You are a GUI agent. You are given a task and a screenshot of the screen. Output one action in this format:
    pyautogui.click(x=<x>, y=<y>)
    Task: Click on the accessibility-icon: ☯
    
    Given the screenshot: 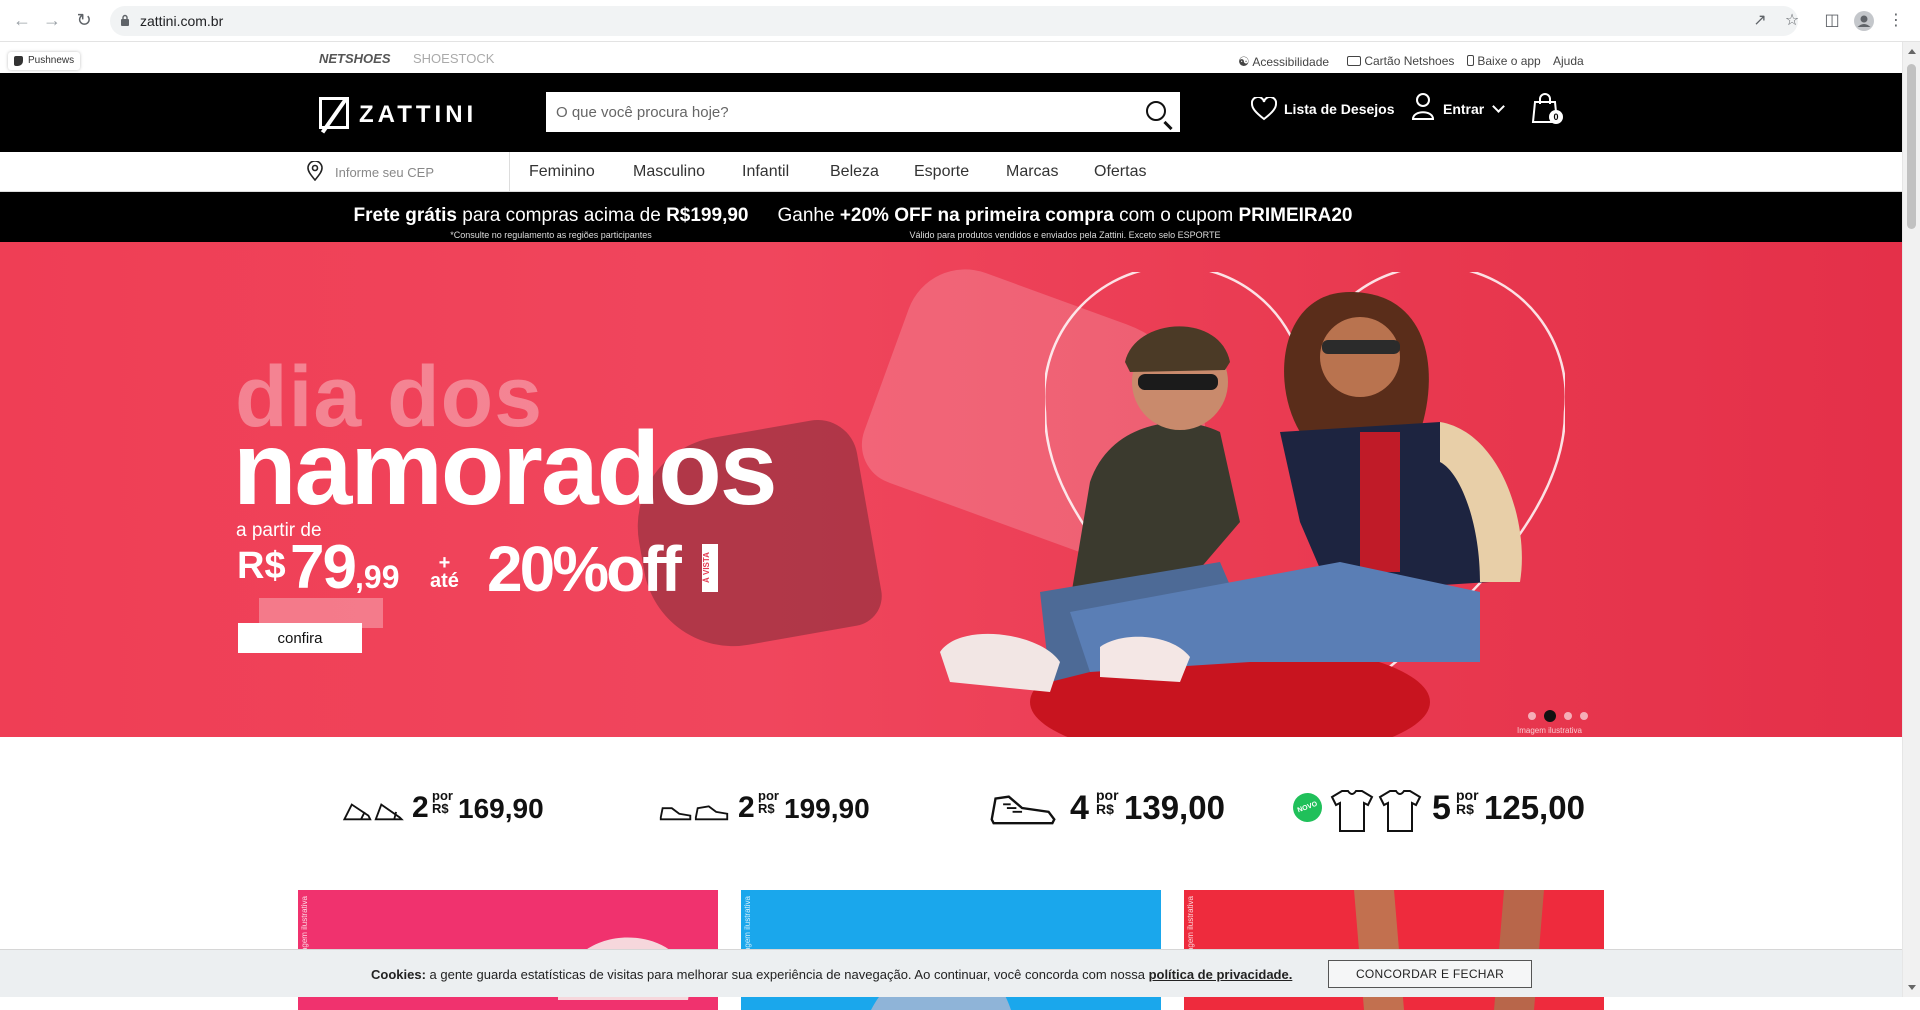 What is the action you would take?
    pyautogui.click(x=1244, y=61)
    